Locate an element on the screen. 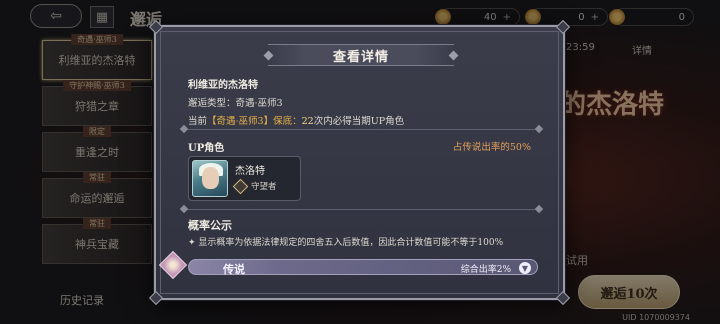 This screenshot has width=720, height=324. guarantee-info: 当前【奇遇·巫师3】保底：22次内必得当期UP角色 is located at coordinates (296, 121).